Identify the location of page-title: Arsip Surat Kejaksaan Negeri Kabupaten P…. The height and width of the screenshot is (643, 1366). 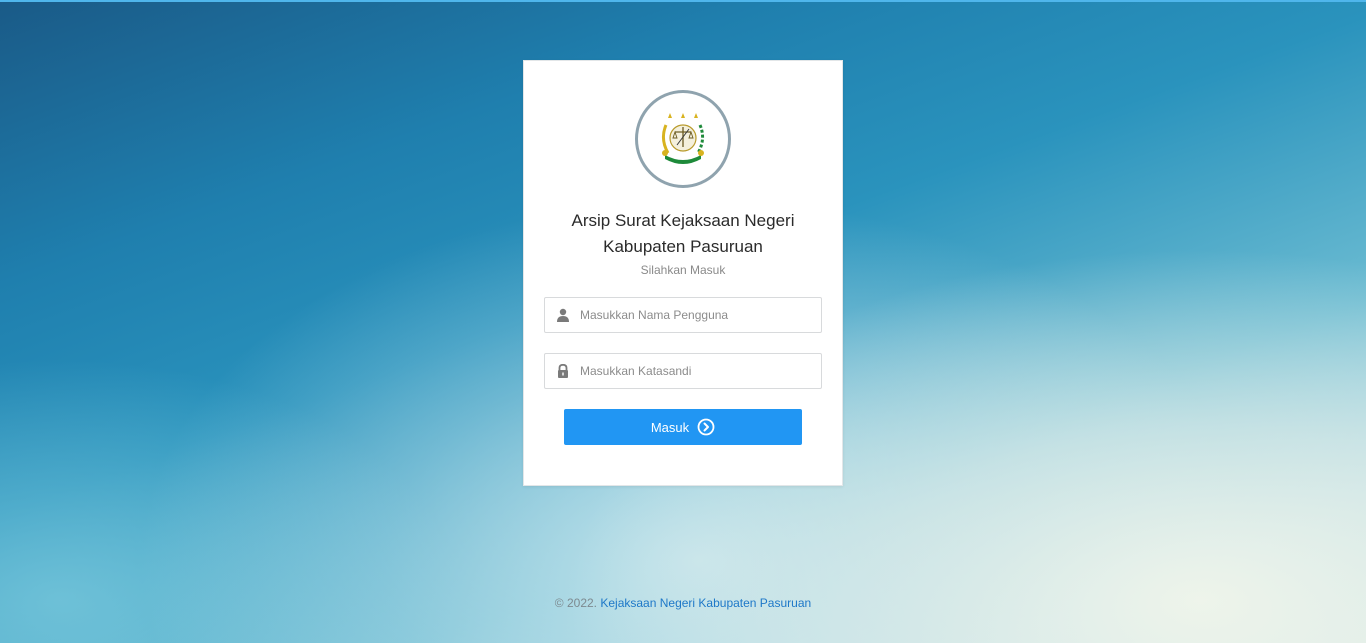
(683, 234).